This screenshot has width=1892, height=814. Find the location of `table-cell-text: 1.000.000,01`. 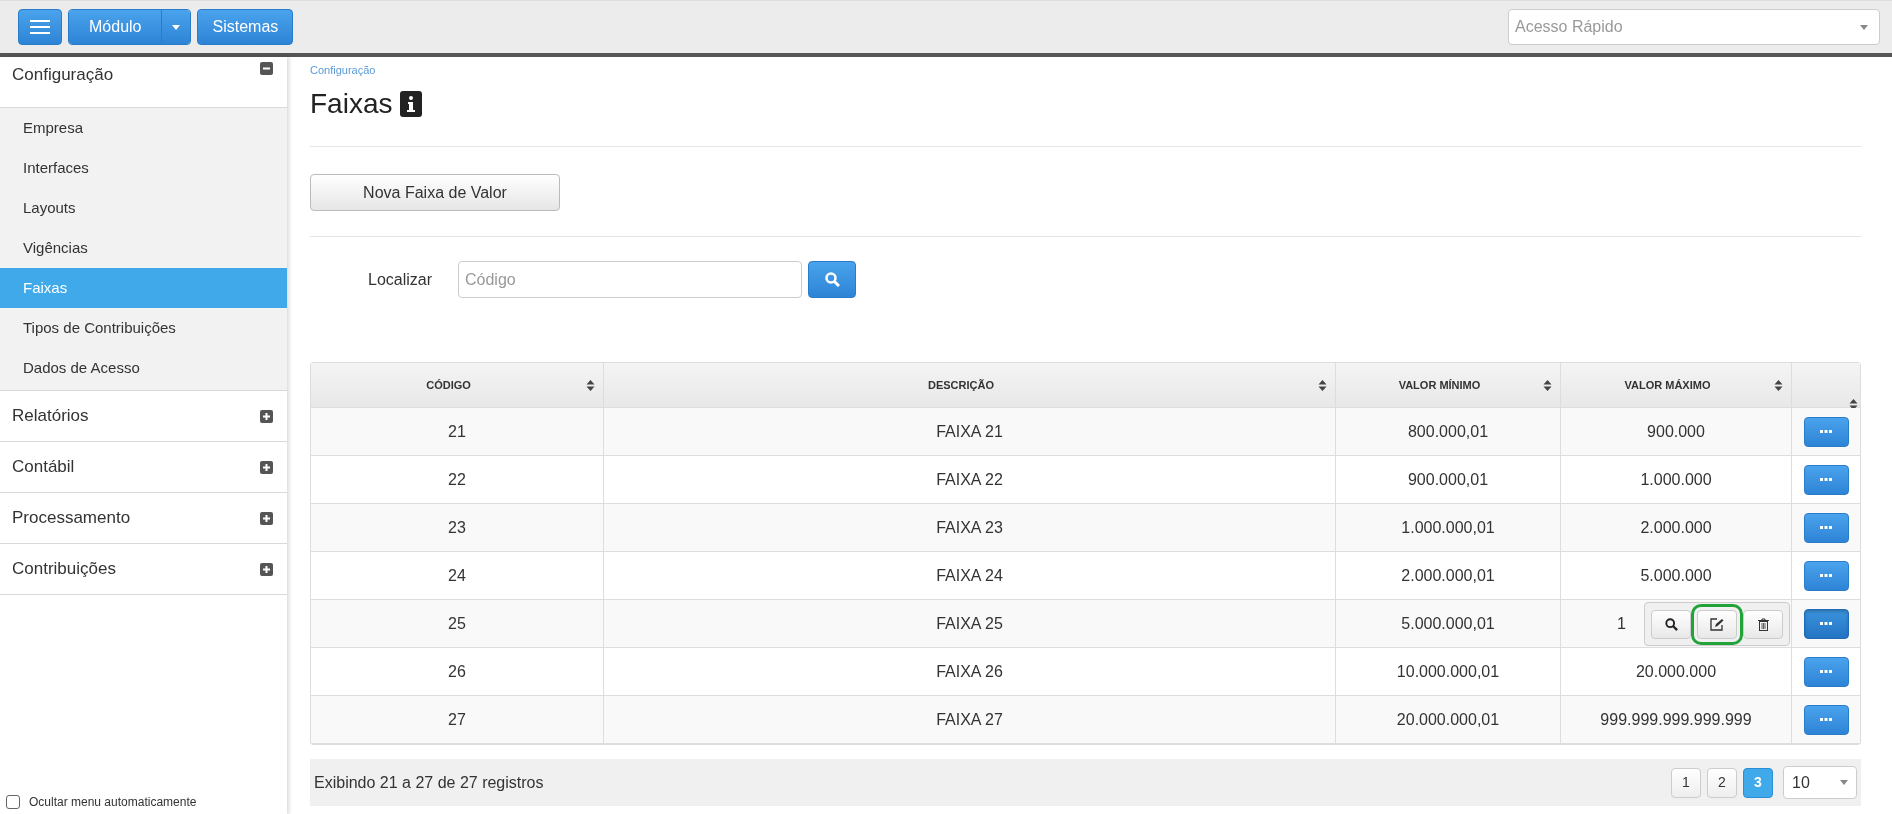

table-cell-text: 1.000.000,01 is located at coordinates (1448, 527).